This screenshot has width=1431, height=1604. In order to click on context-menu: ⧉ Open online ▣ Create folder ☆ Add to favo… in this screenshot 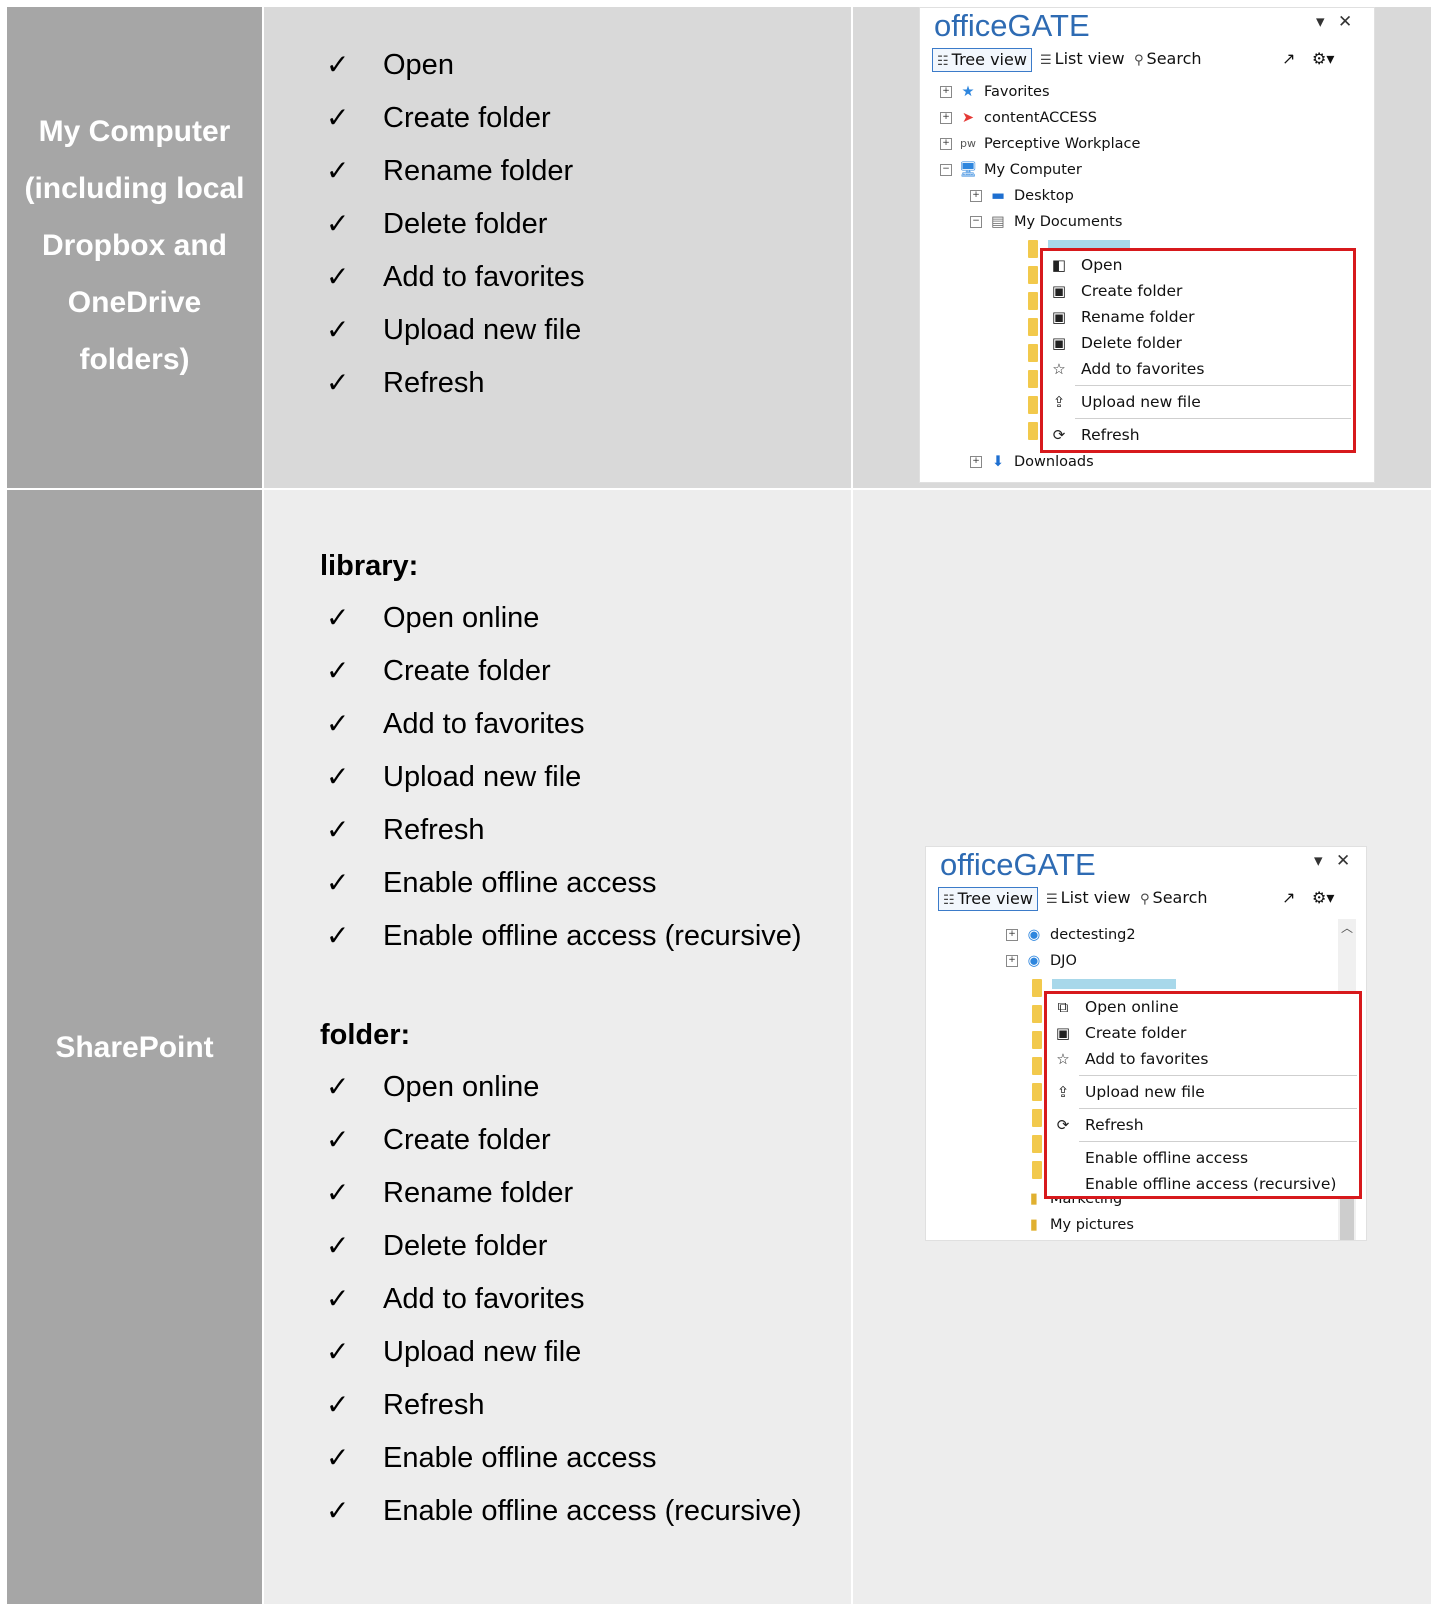, I will do `click(1203, 1095)`.